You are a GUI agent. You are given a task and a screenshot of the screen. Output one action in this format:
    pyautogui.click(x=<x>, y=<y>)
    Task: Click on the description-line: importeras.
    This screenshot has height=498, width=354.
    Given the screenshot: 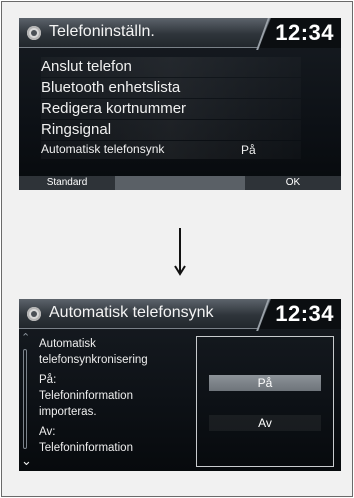 What is the action you would take?
    pyautogui.click(x=68, y=412)
    